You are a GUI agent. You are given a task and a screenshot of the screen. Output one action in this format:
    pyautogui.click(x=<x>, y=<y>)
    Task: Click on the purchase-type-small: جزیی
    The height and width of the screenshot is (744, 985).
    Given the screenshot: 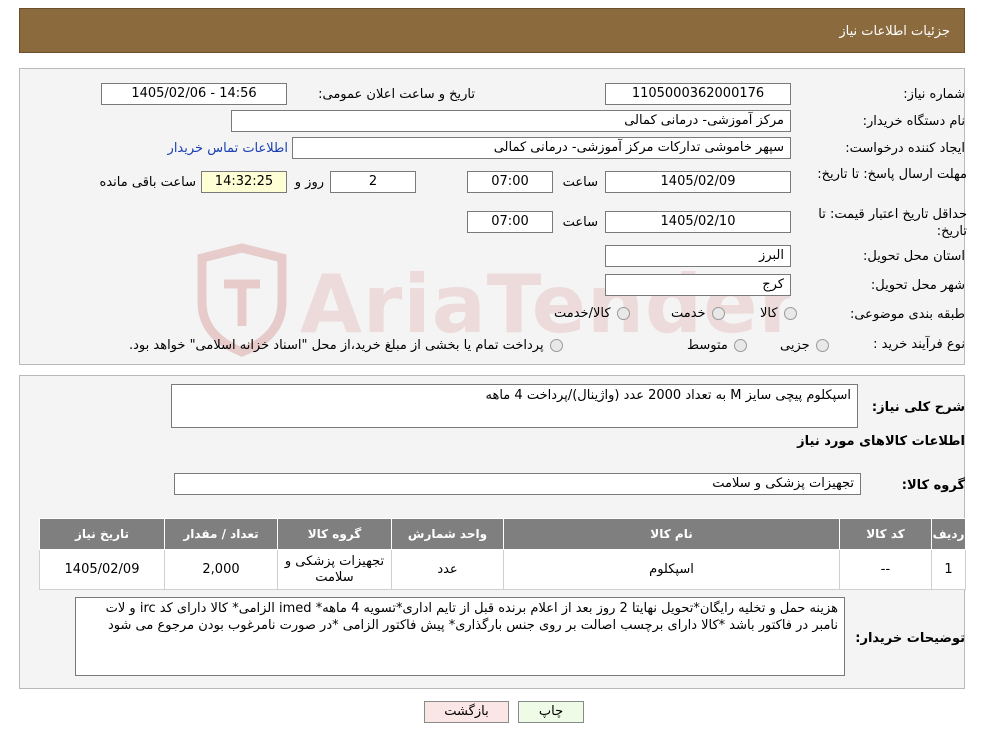 What is the action you would take?
    pyautogui.click(x=804, y=345)
    